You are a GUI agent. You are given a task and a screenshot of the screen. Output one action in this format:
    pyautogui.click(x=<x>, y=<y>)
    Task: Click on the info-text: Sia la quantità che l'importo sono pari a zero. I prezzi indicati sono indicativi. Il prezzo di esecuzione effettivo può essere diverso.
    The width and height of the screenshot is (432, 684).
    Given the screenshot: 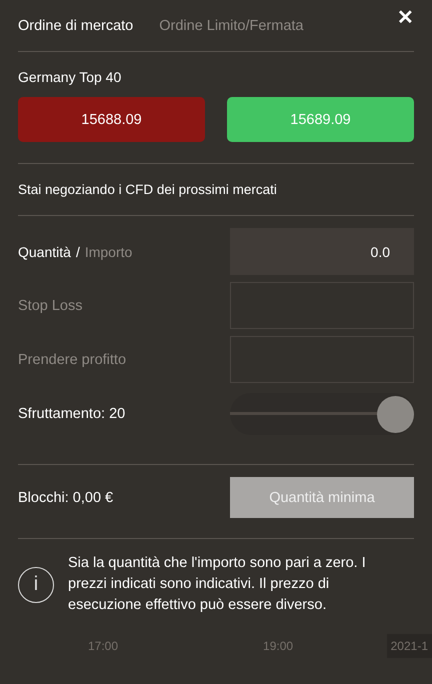 What is the action you would take?
    pyautogui.click(x=217, y=584)
    